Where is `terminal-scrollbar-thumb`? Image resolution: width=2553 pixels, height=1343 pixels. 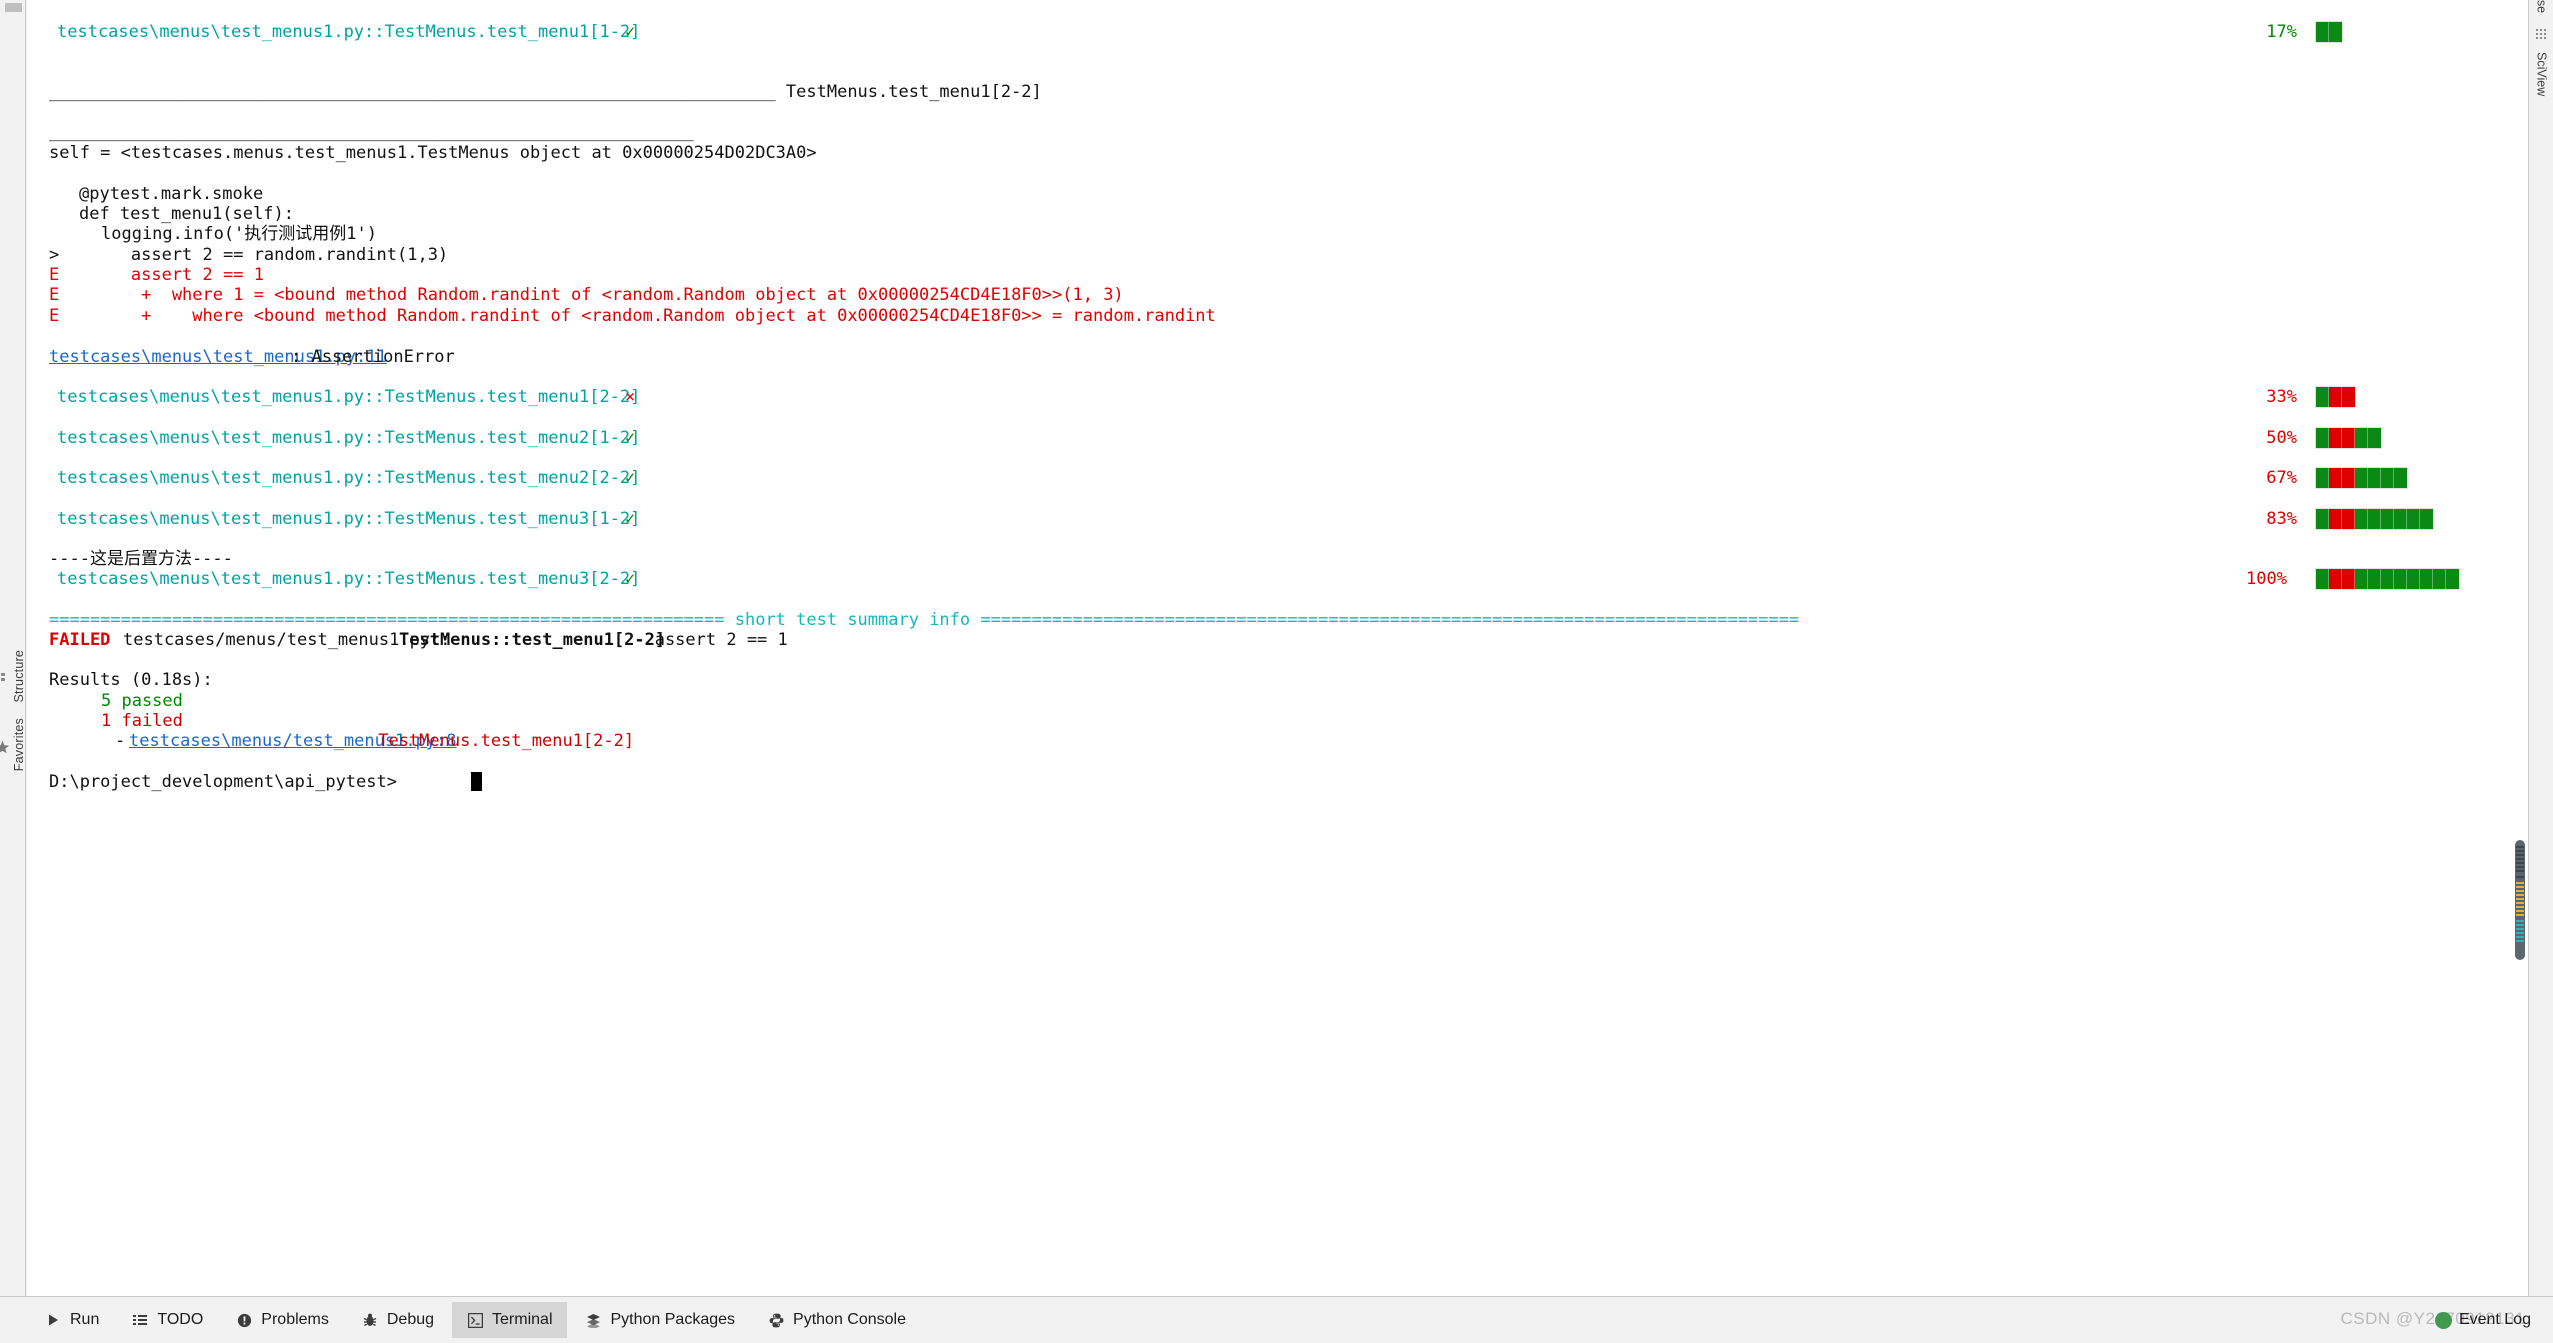 terminal-scrollbar-thumb is located at coordinates (2520, 900).